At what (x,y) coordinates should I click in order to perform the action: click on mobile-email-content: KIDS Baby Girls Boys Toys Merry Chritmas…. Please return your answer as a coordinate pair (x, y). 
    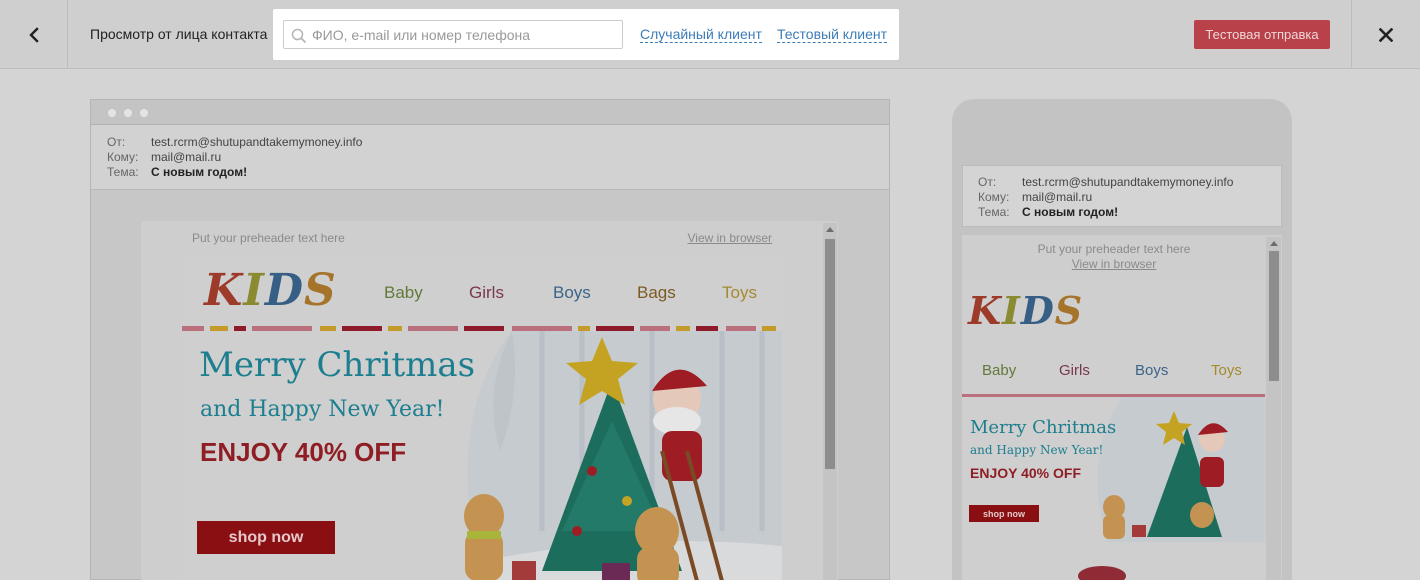
    Looking at the image, I should click on (1113, 430).